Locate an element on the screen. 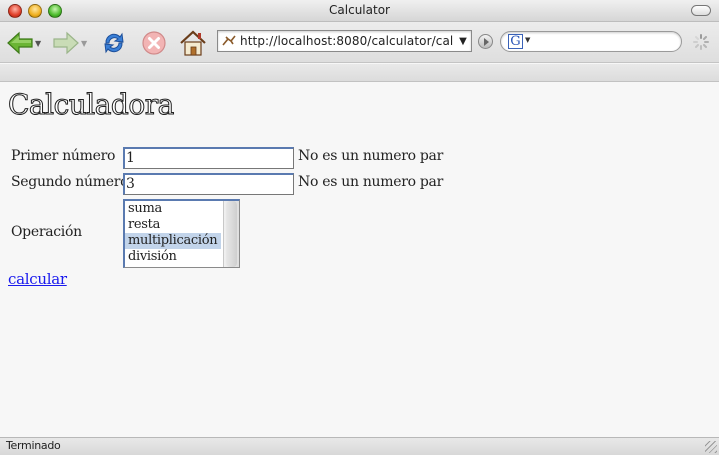  first-number-input: 1 is located at coordinates (208, 158).